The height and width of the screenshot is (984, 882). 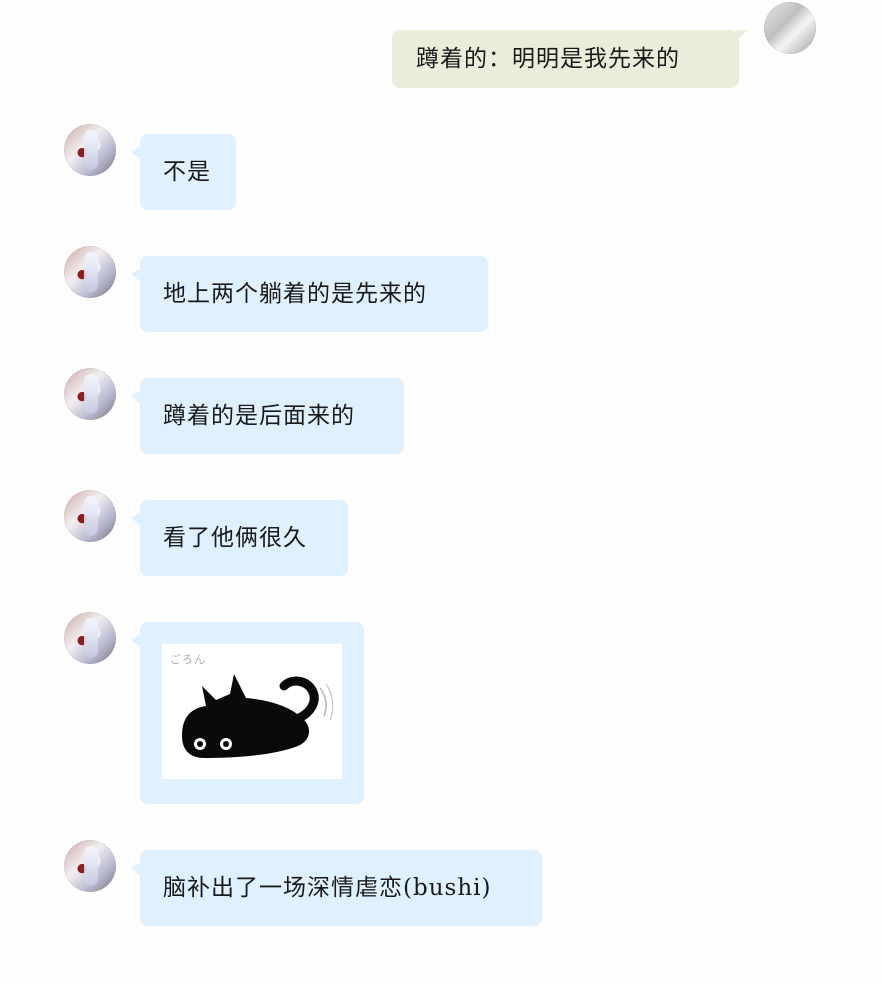 I want to click on message-bubble: 脑补出了一场深情虐恋(bushi), so click(x=336, y=888).